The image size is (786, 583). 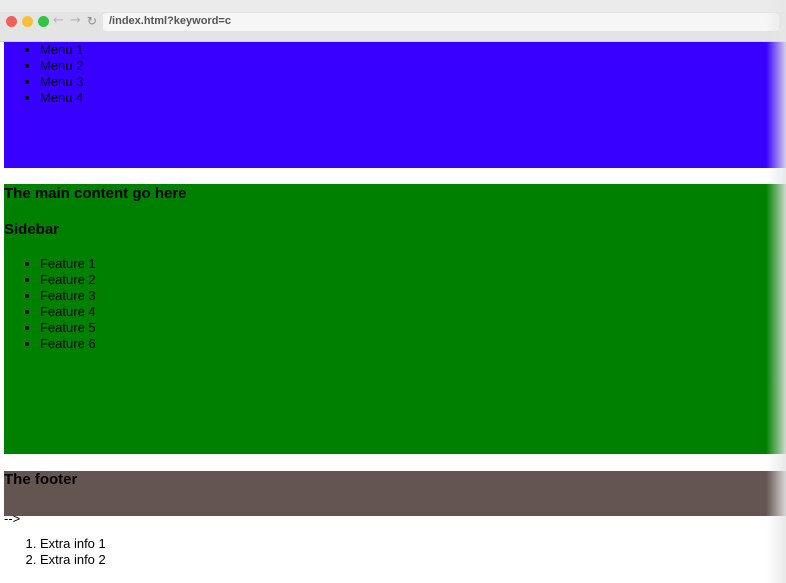 I want to click on forward-arrow-icon: →, so click(x=75, y=20).